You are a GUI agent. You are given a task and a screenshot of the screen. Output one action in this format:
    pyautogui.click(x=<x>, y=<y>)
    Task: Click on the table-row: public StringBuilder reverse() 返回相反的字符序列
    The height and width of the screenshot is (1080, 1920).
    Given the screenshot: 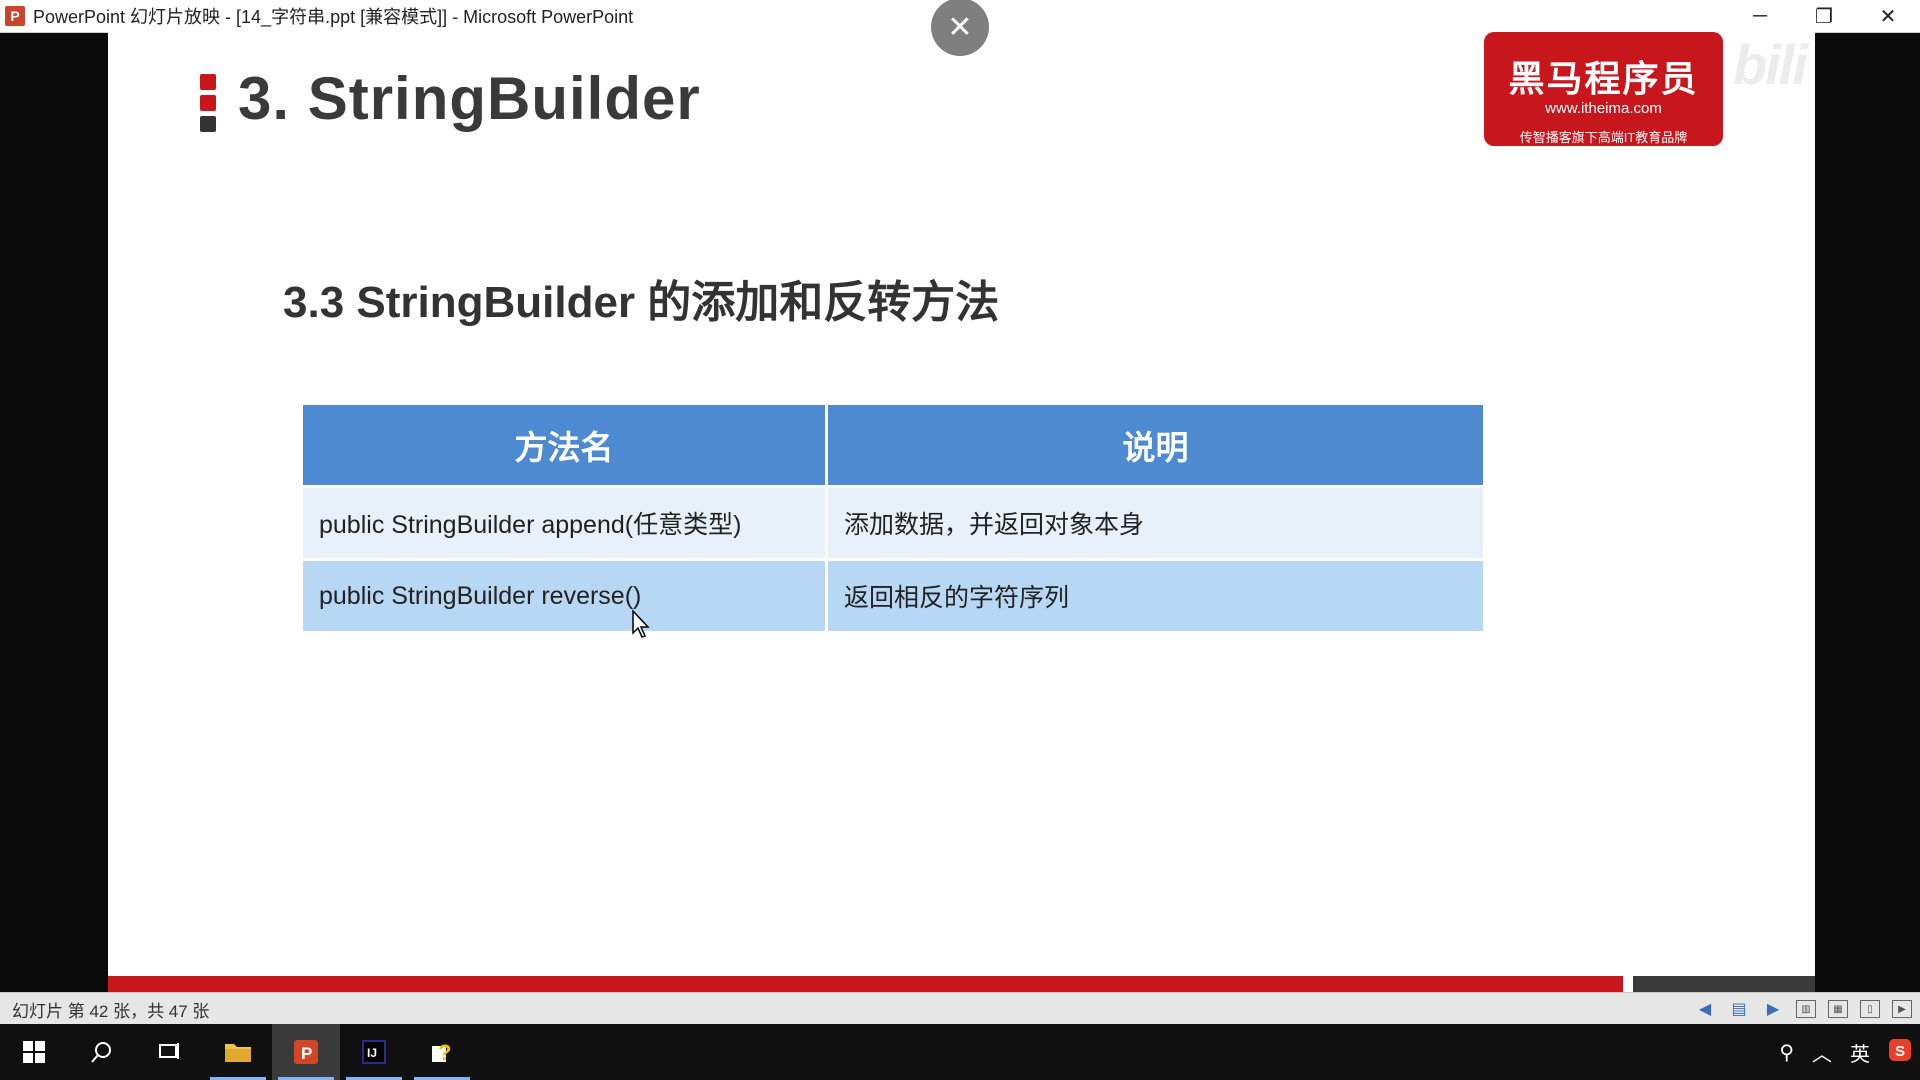 What is the action you would take?
    pyautogui.click(x=893, y=594)
    